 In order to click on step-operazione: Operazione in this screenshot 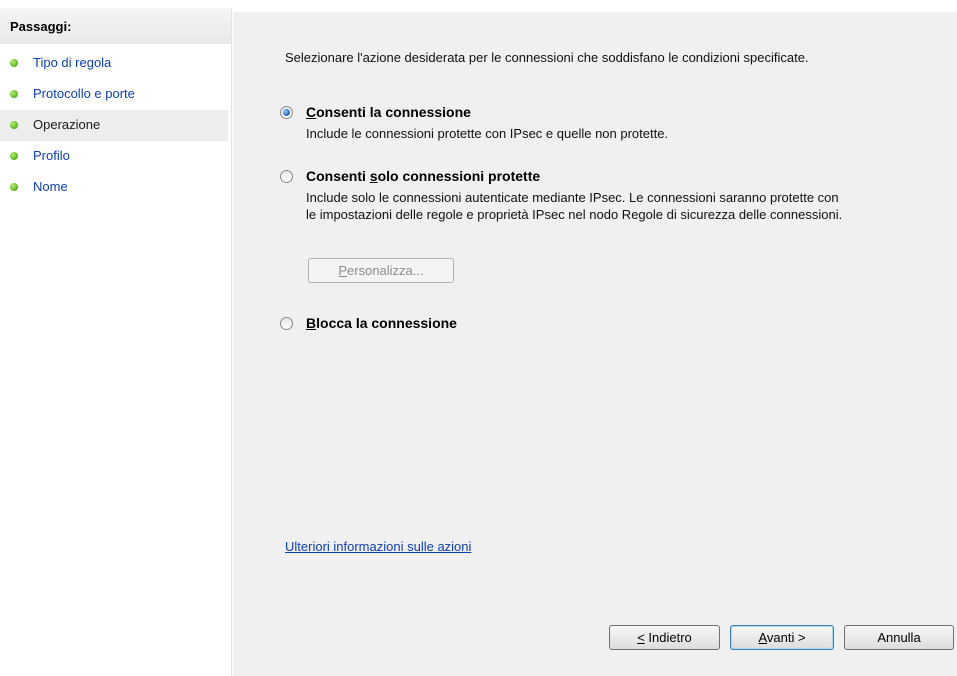, I will do `click(114, 125)`.